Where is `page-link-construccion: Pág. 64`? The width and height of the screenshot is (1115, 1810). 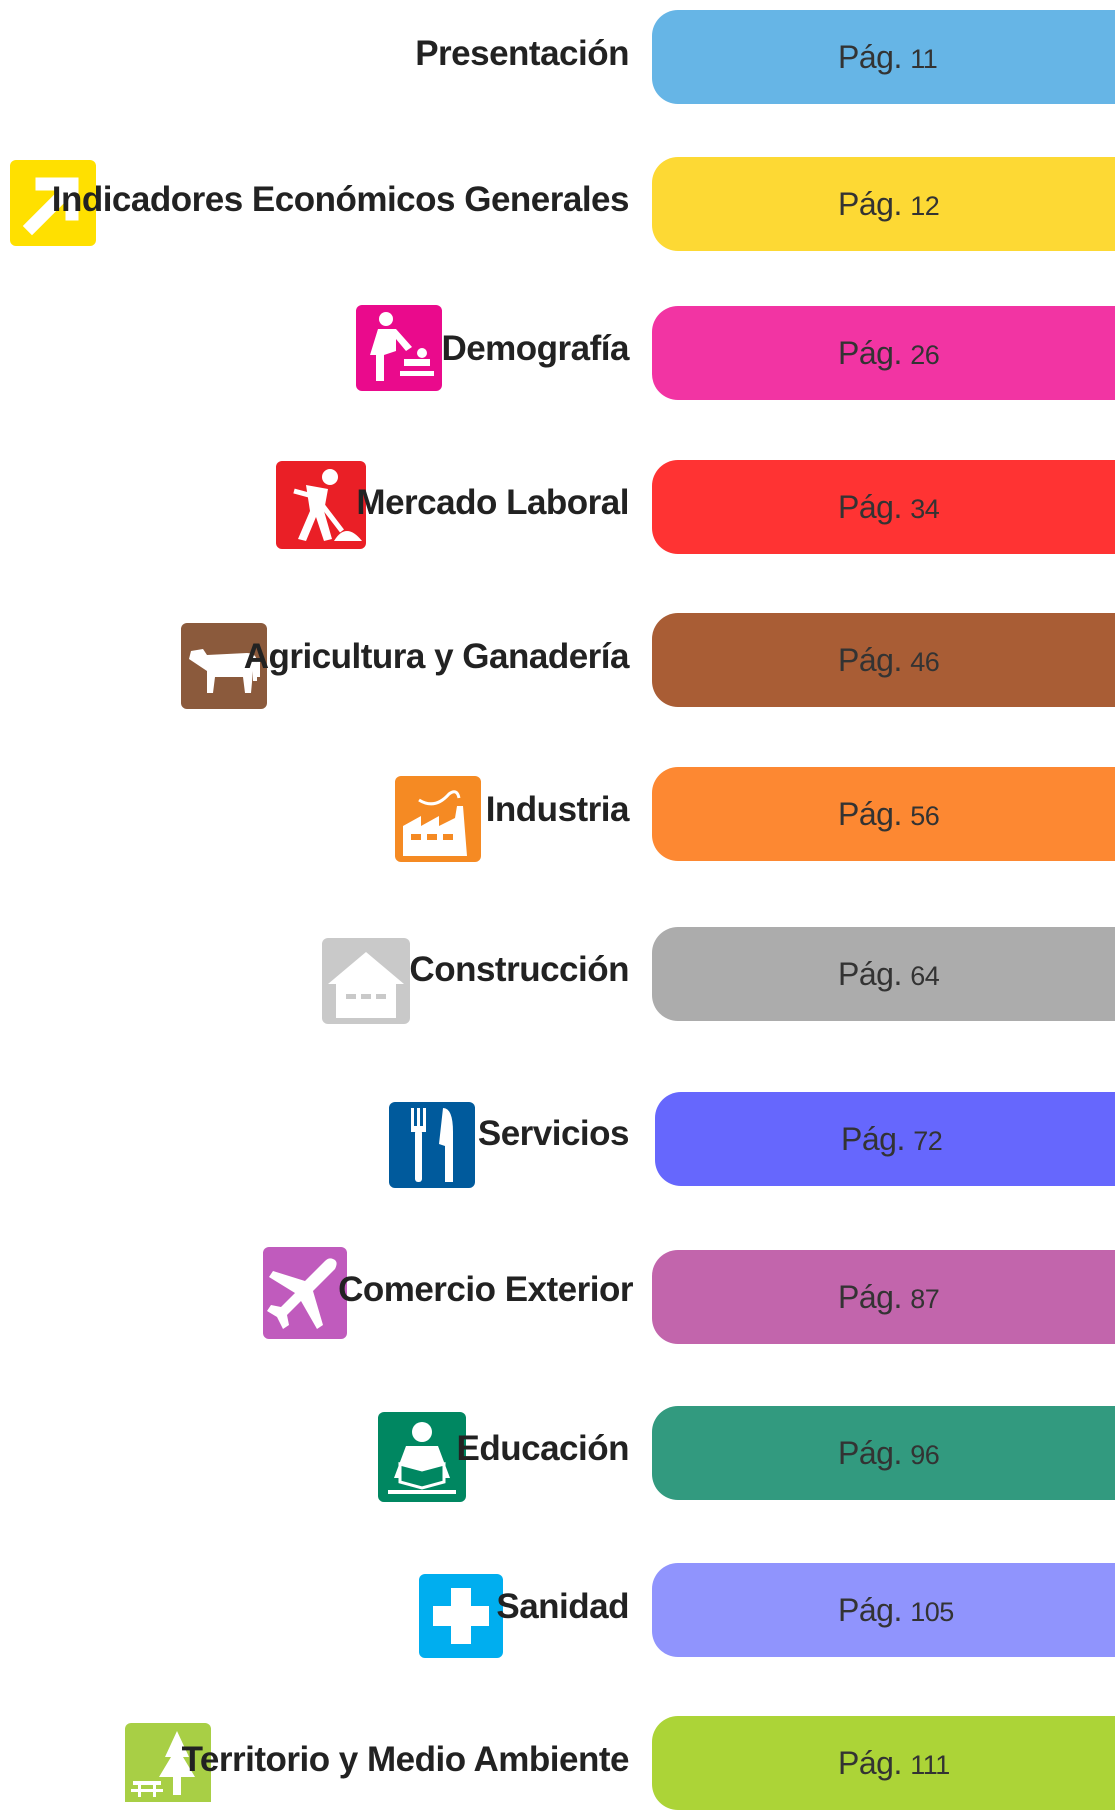
page-link-construccion: Pág. 64 is located at coordinates (883, 974).